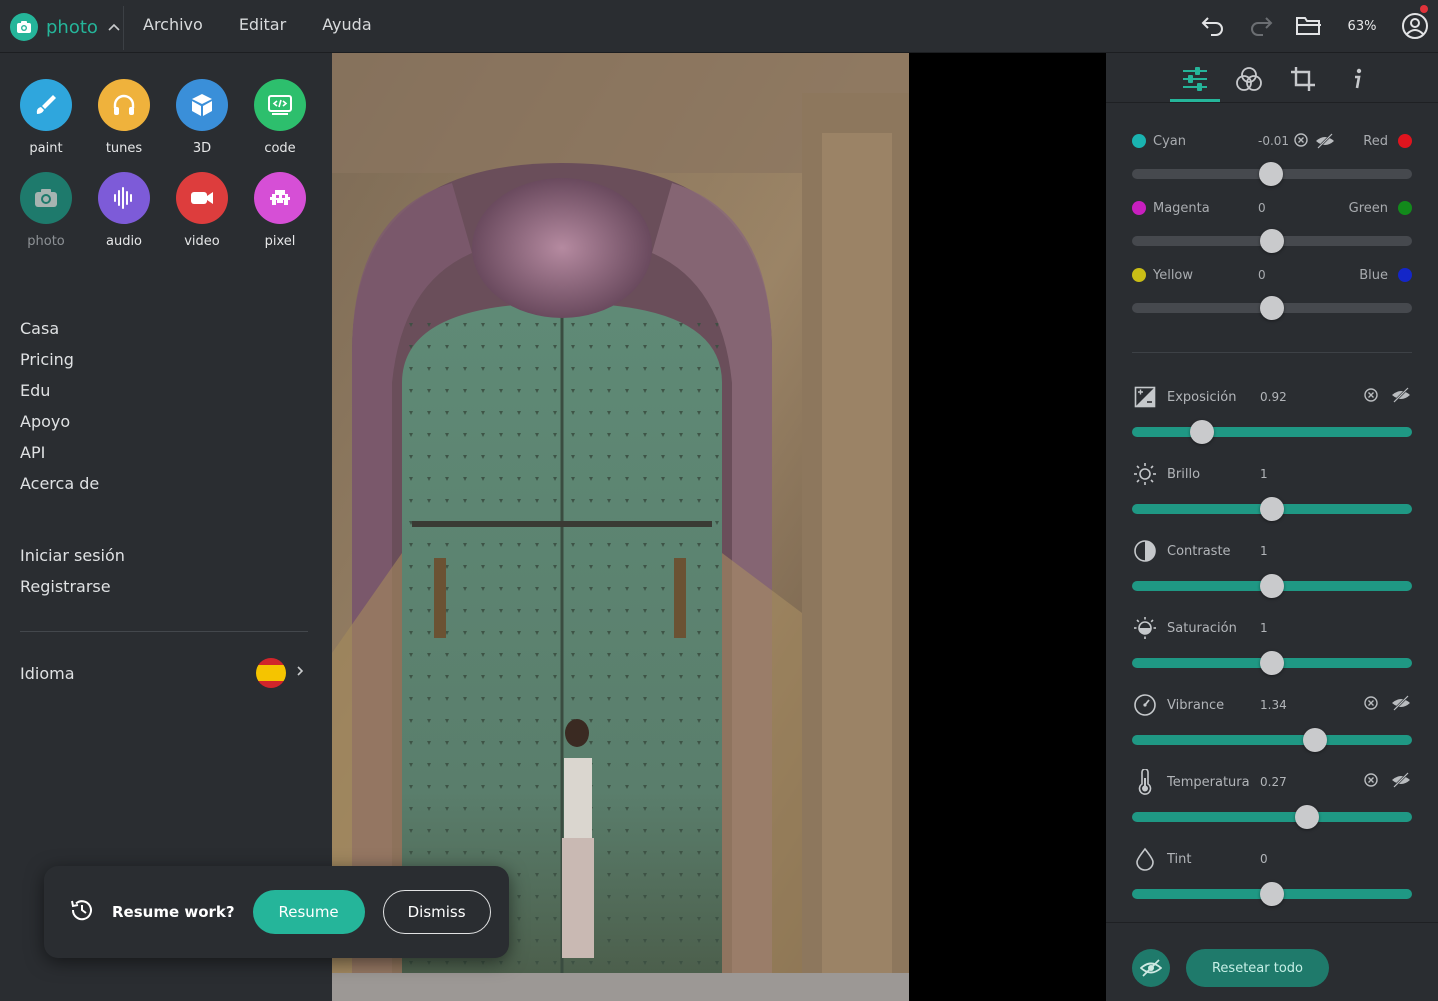 This screenshot has width=1438, height=1001. What do you see at coordinates (72, 571) in the screenshot?
I see `account-links: Iniciar sesión Registrarse` at bounding box center [72, 571].